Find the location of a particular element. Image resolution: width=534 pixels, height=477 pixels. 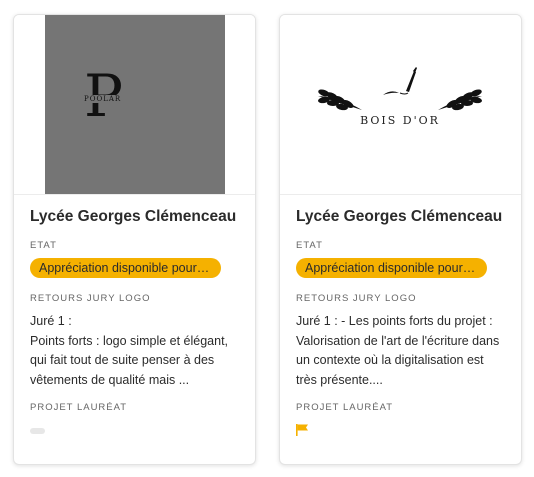

logo-wordmark: BOIS D'OR is located at coordinates (400, 120).